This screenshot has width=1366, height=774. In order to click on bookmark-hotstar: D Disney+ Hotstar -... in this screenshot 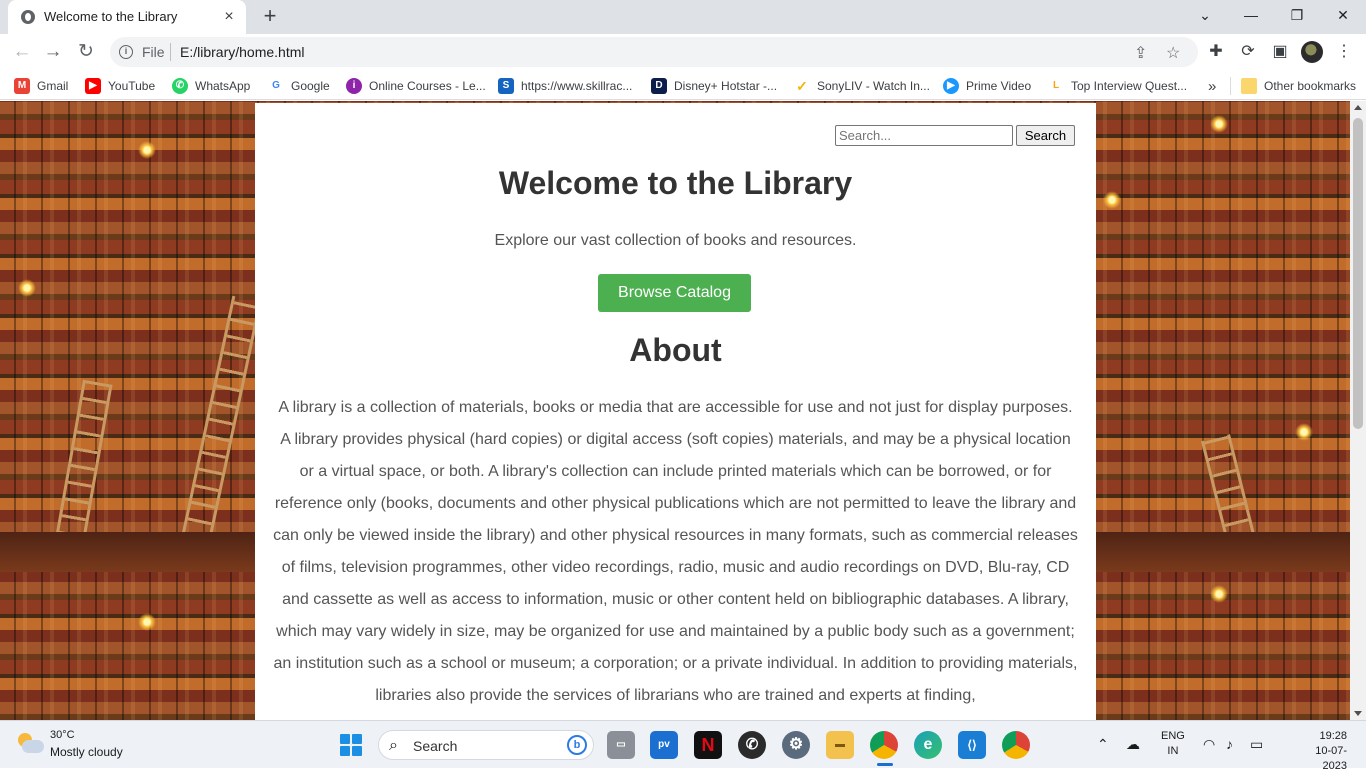, I will do `click(714, 86)`.